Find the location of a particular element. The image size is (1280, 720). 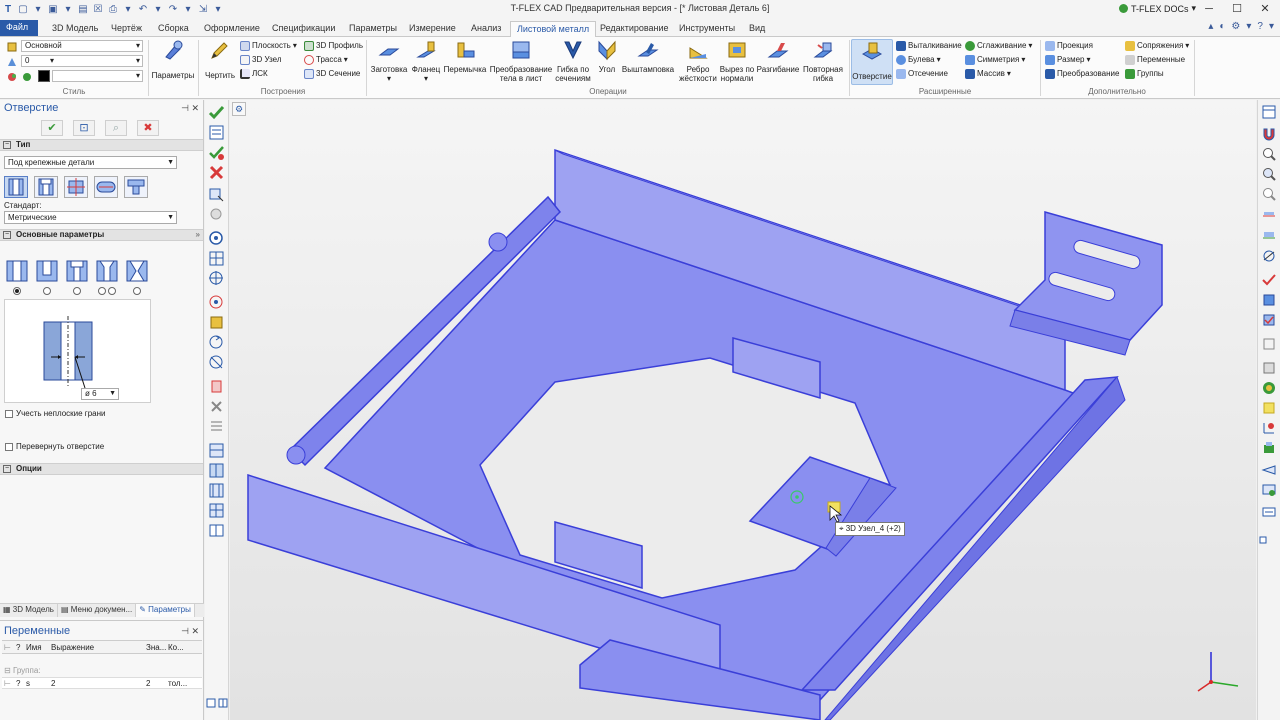

help-icon: ? is located at coordinates (1260, 26).